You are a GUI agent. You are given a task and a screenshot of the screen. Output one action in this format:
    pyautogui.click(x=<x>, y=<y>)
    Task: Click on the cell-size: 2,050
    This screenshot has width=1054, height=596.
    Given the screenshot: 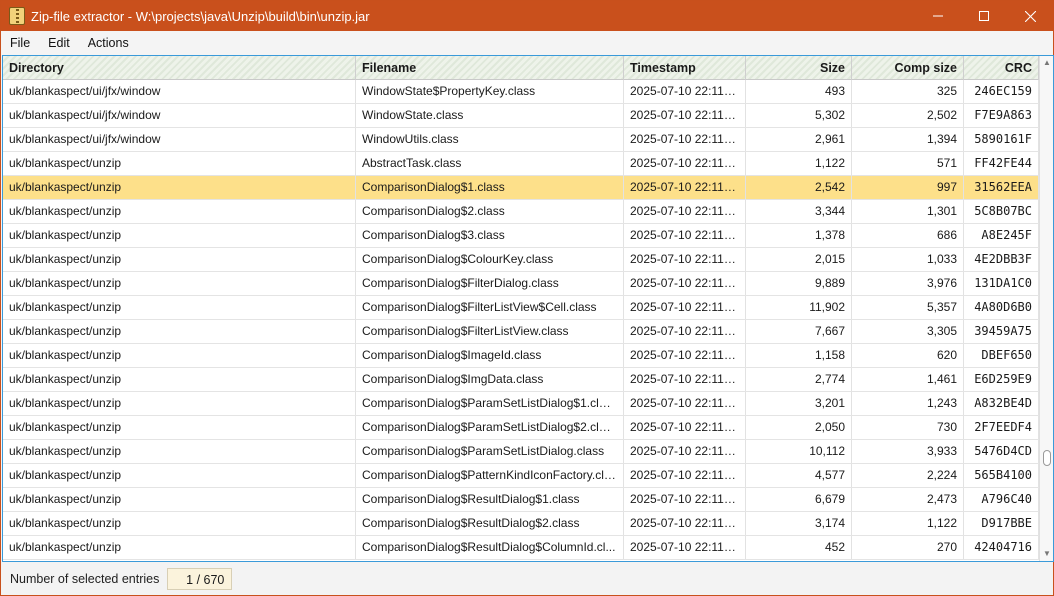 What is the action you would take?
    pyautogui.click(x=799, y=427)
    